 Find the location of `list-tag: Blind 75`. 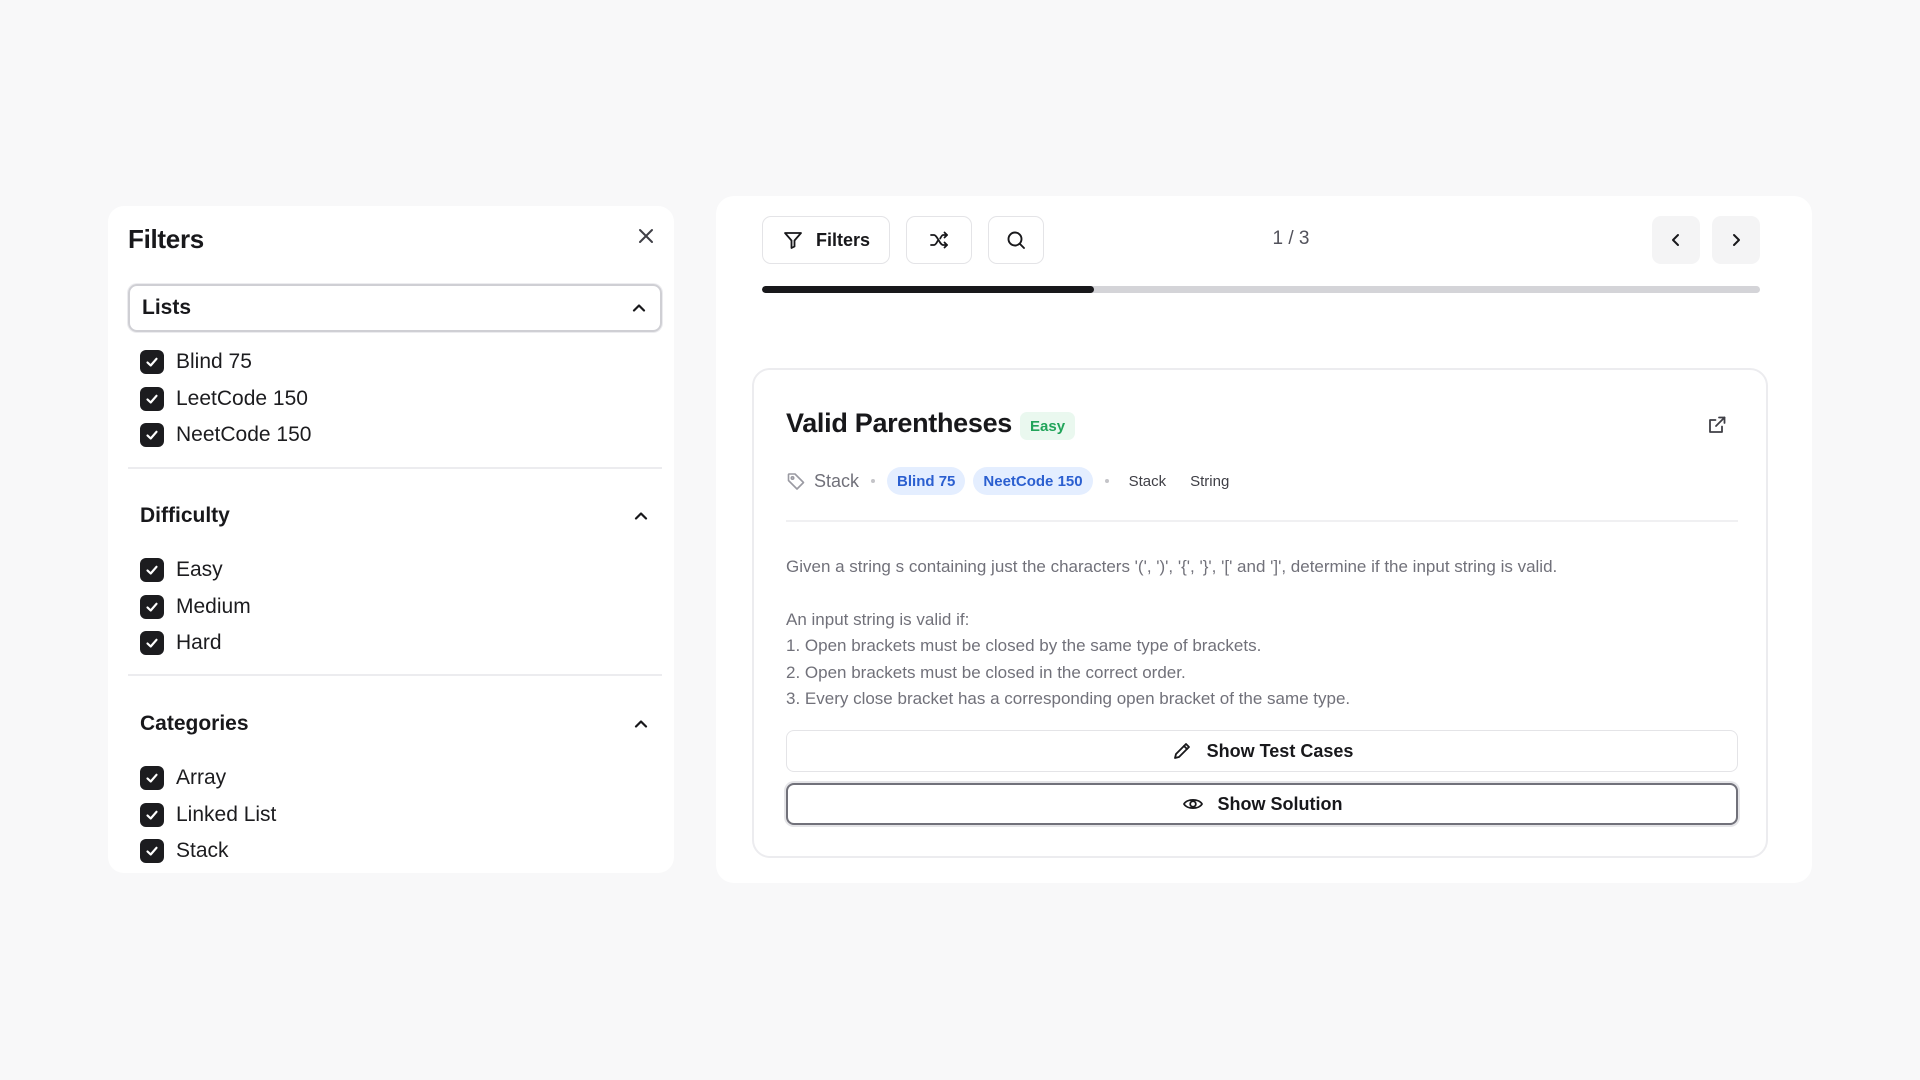

list-tag: Blind 75 is located at coordinates (926, 481).